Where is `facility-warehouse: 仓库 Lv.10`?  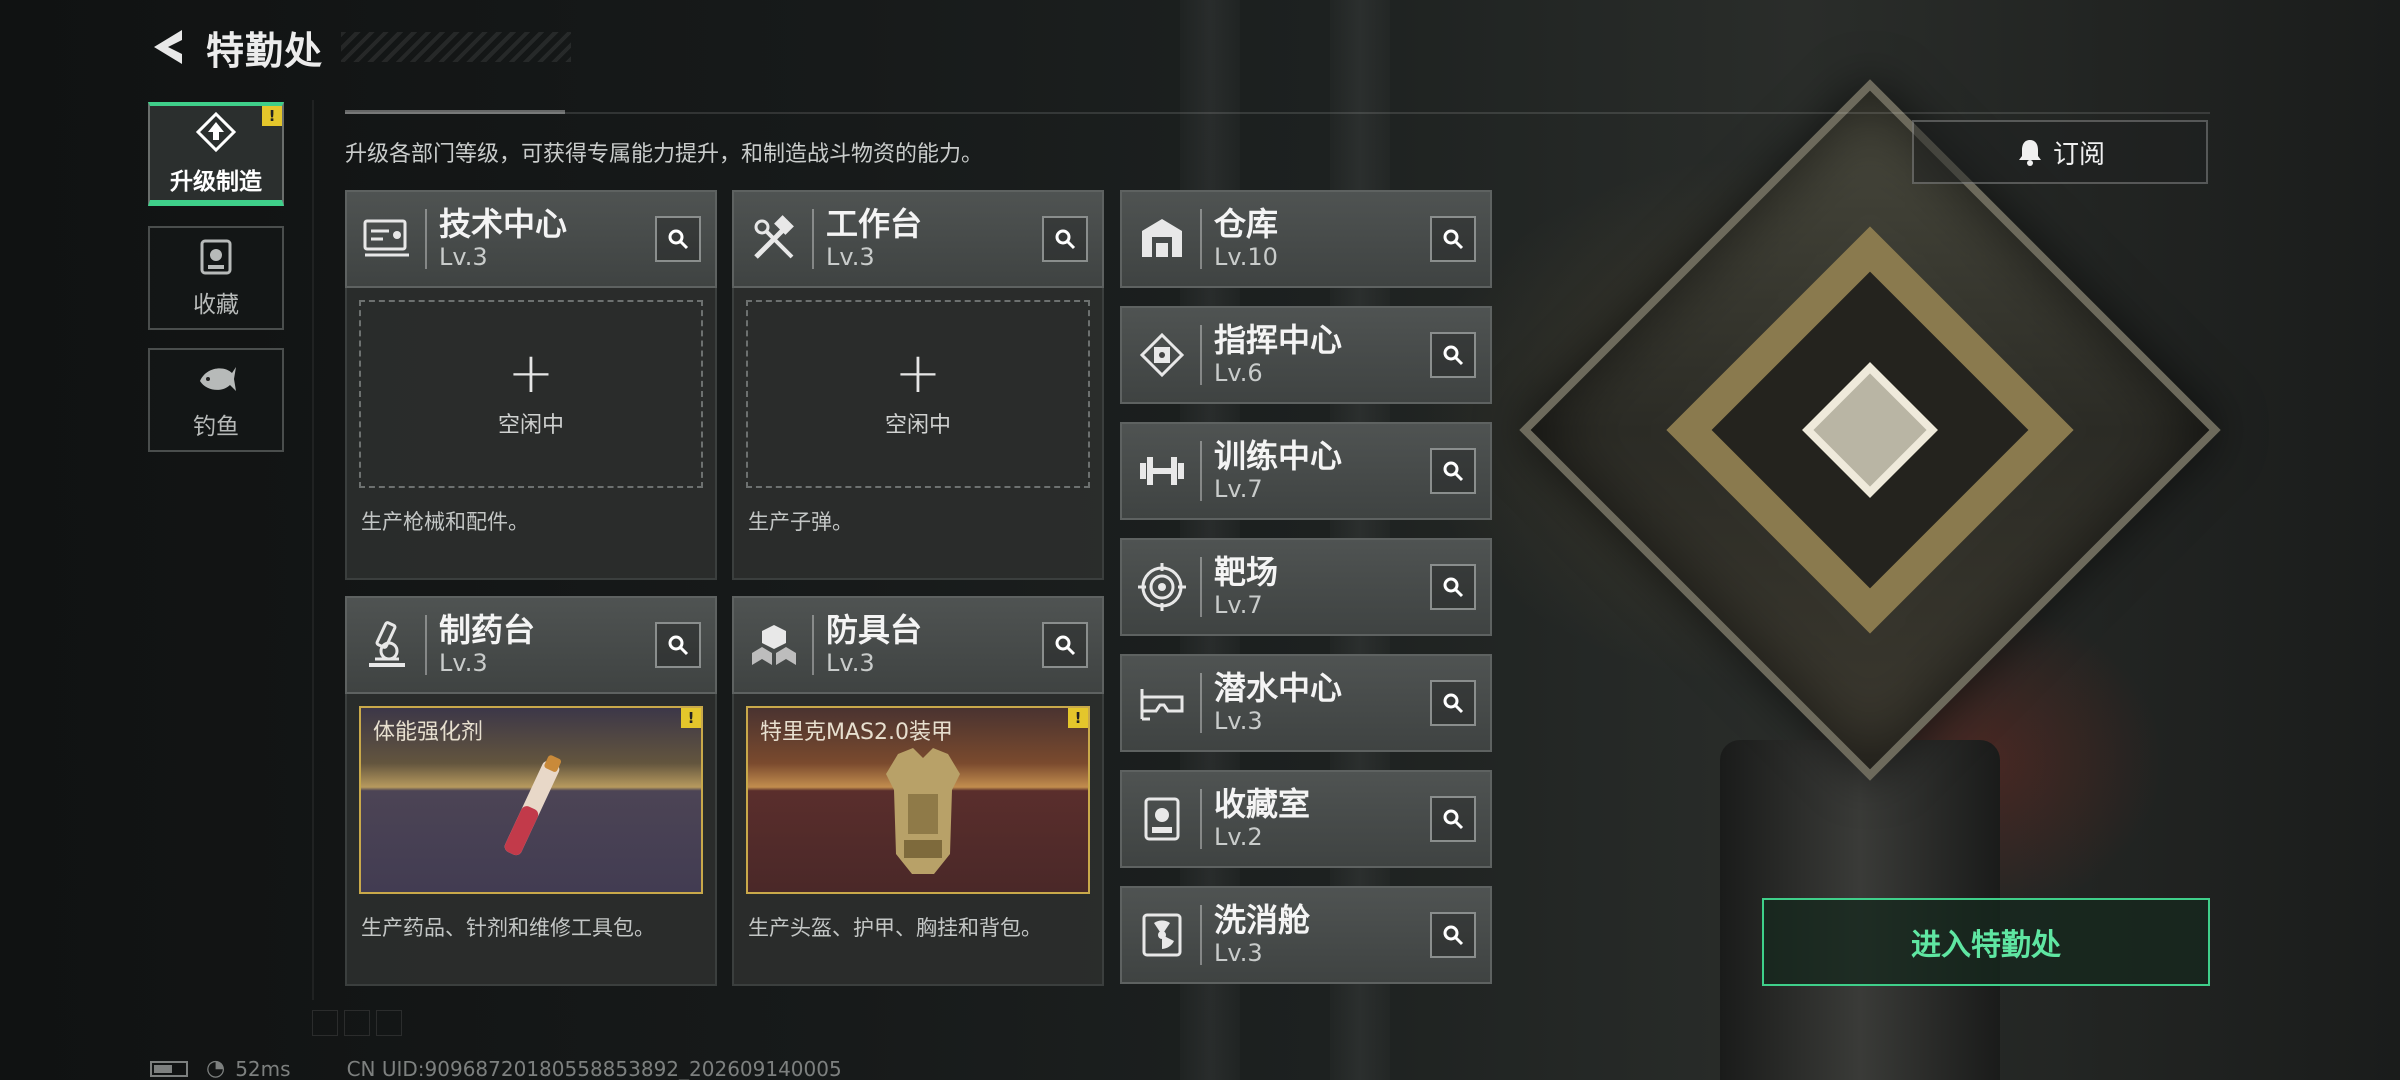 facility-warehouse: 仓库 Lv.10 is located at coordinates (1306, 239).